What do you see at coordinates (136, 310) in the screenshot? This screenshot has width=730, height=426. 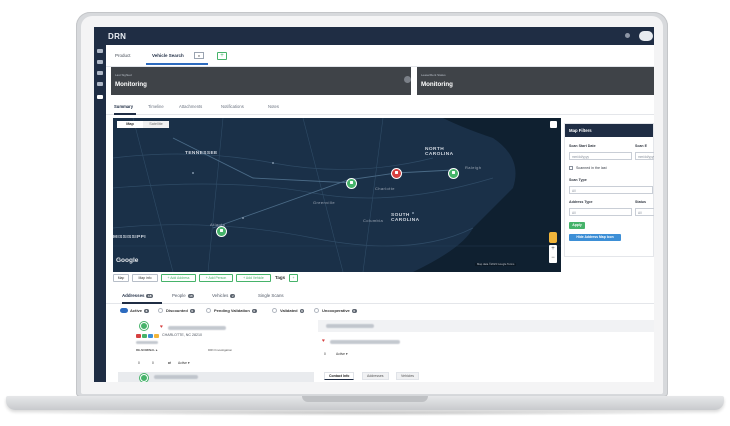 I see `filter-active-label: Active` at bounding box center [136, 310].